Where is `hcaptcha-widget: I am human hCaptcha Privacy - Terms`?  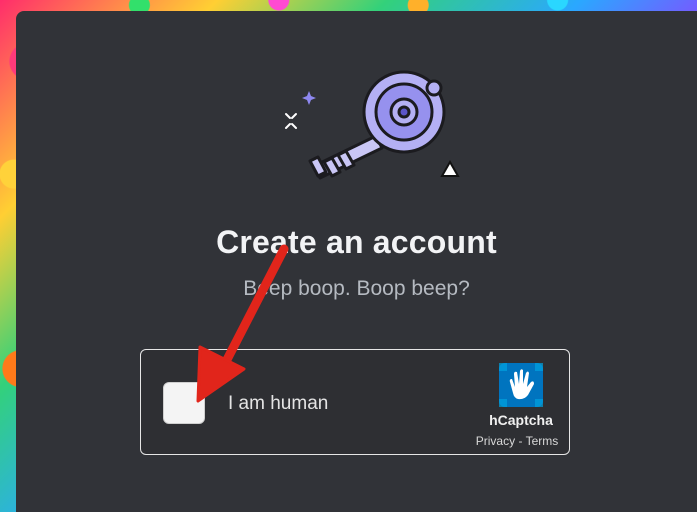 hcaptcha-widget: I am human hCaptcha Privacy - Terms is located at coordinates (355, 402).